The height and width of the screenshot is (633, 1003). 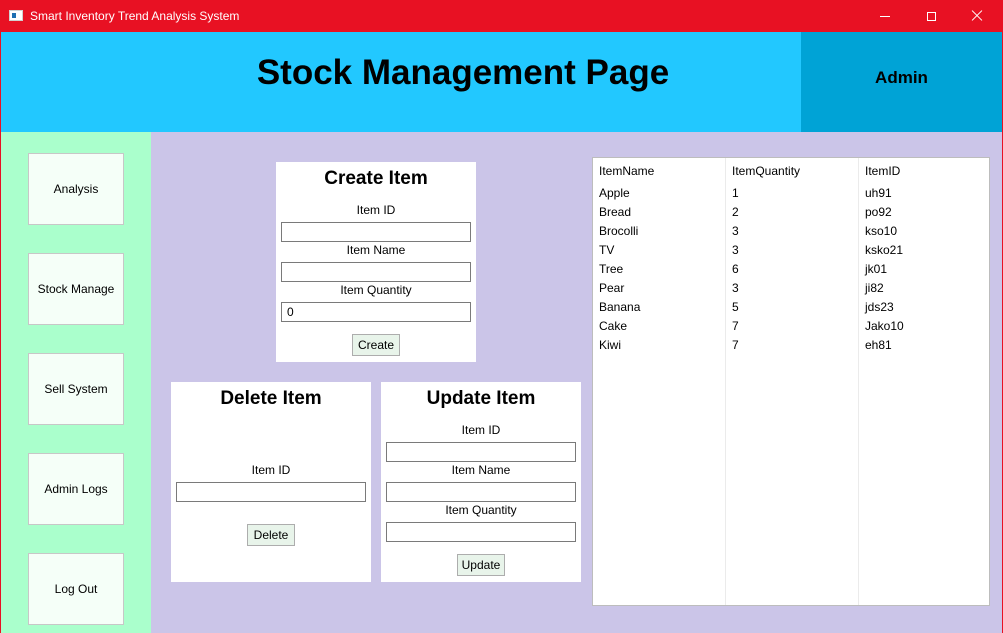 I want to click on column-header-item-name: ItemName, so click(x=626, y=171).